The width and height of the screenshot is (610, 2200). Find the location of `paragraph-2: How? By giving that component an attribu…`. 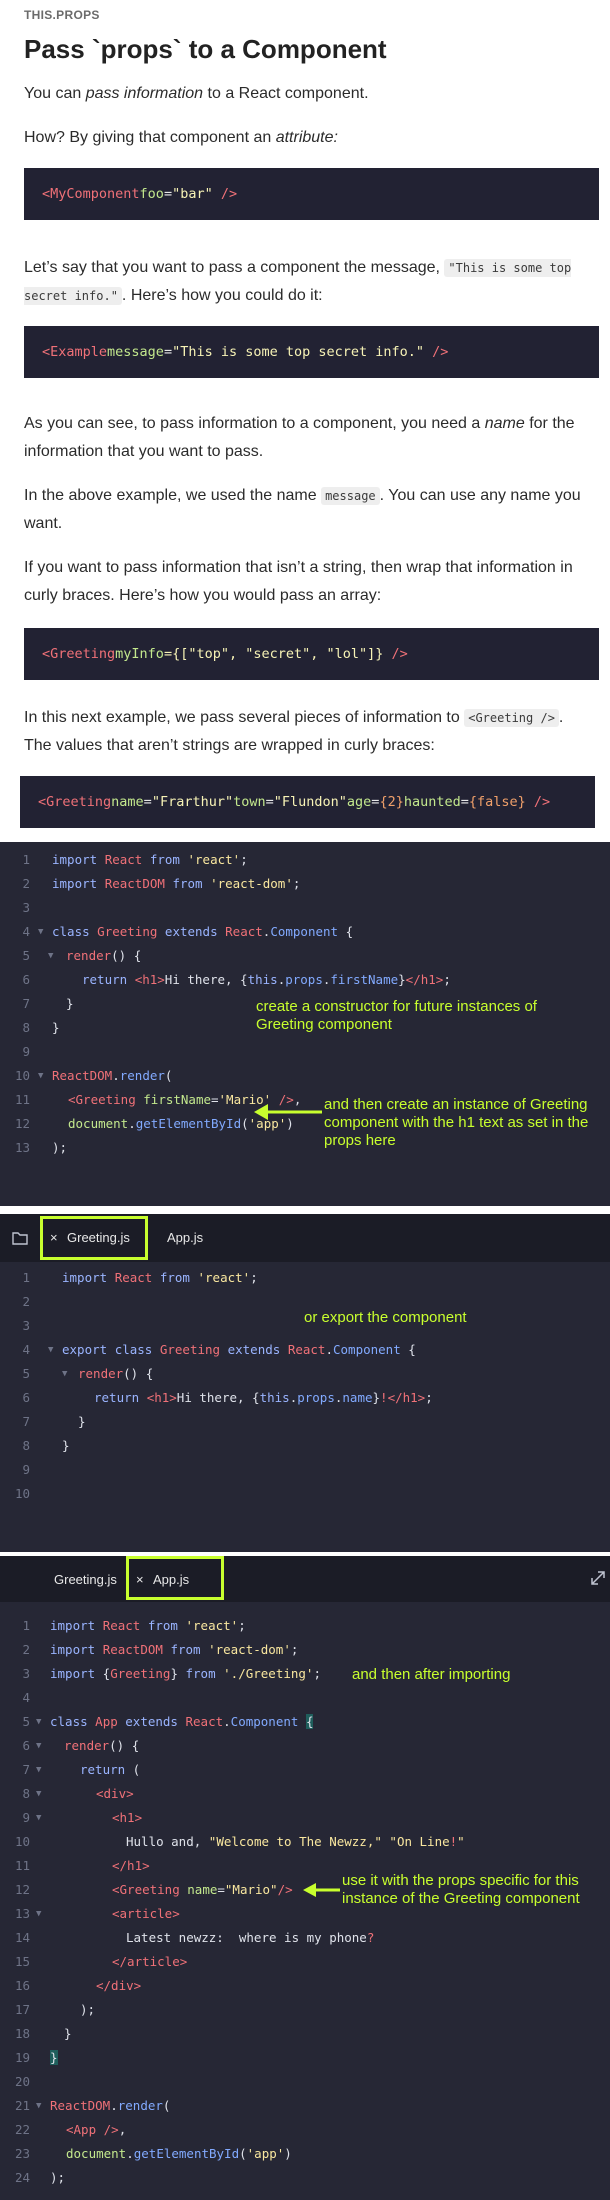

paragraph-2: How? By giving that component an attribu… is located at coordinates (181, 137).